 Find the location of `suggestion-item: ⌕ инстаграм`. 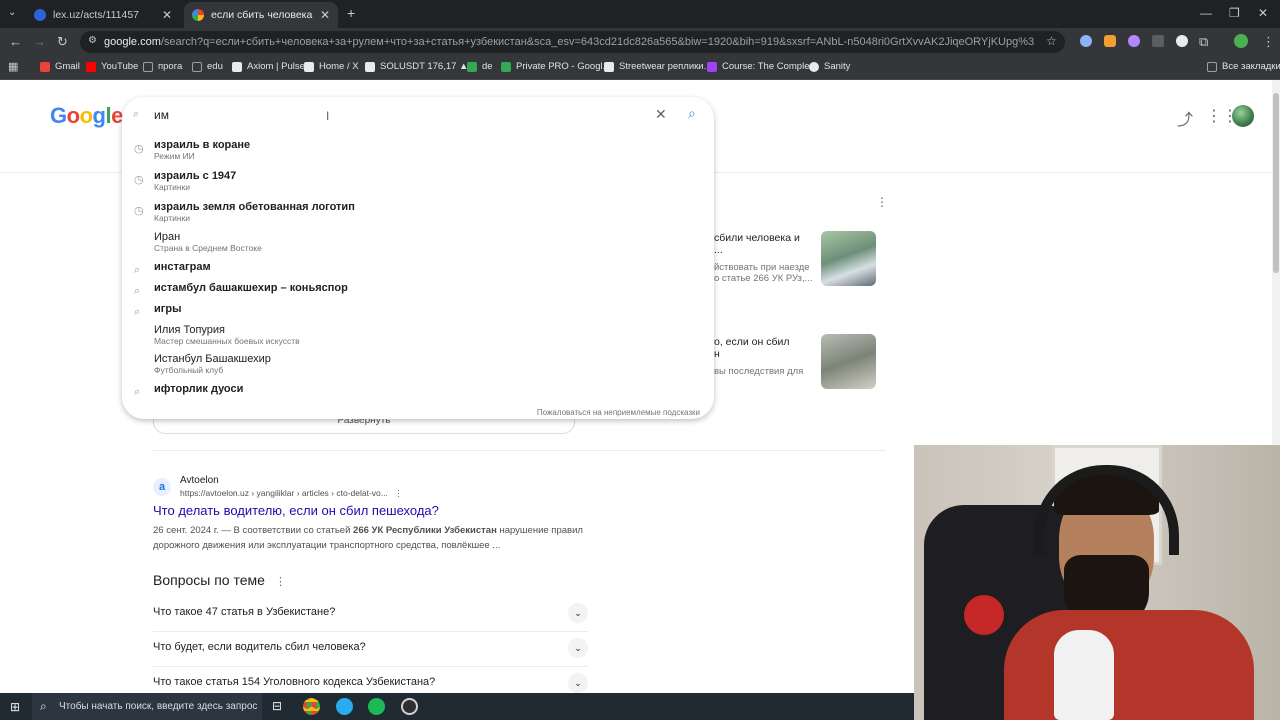

suggestion-item: ⌕ инстаграм is located at coordinates (418, 272).